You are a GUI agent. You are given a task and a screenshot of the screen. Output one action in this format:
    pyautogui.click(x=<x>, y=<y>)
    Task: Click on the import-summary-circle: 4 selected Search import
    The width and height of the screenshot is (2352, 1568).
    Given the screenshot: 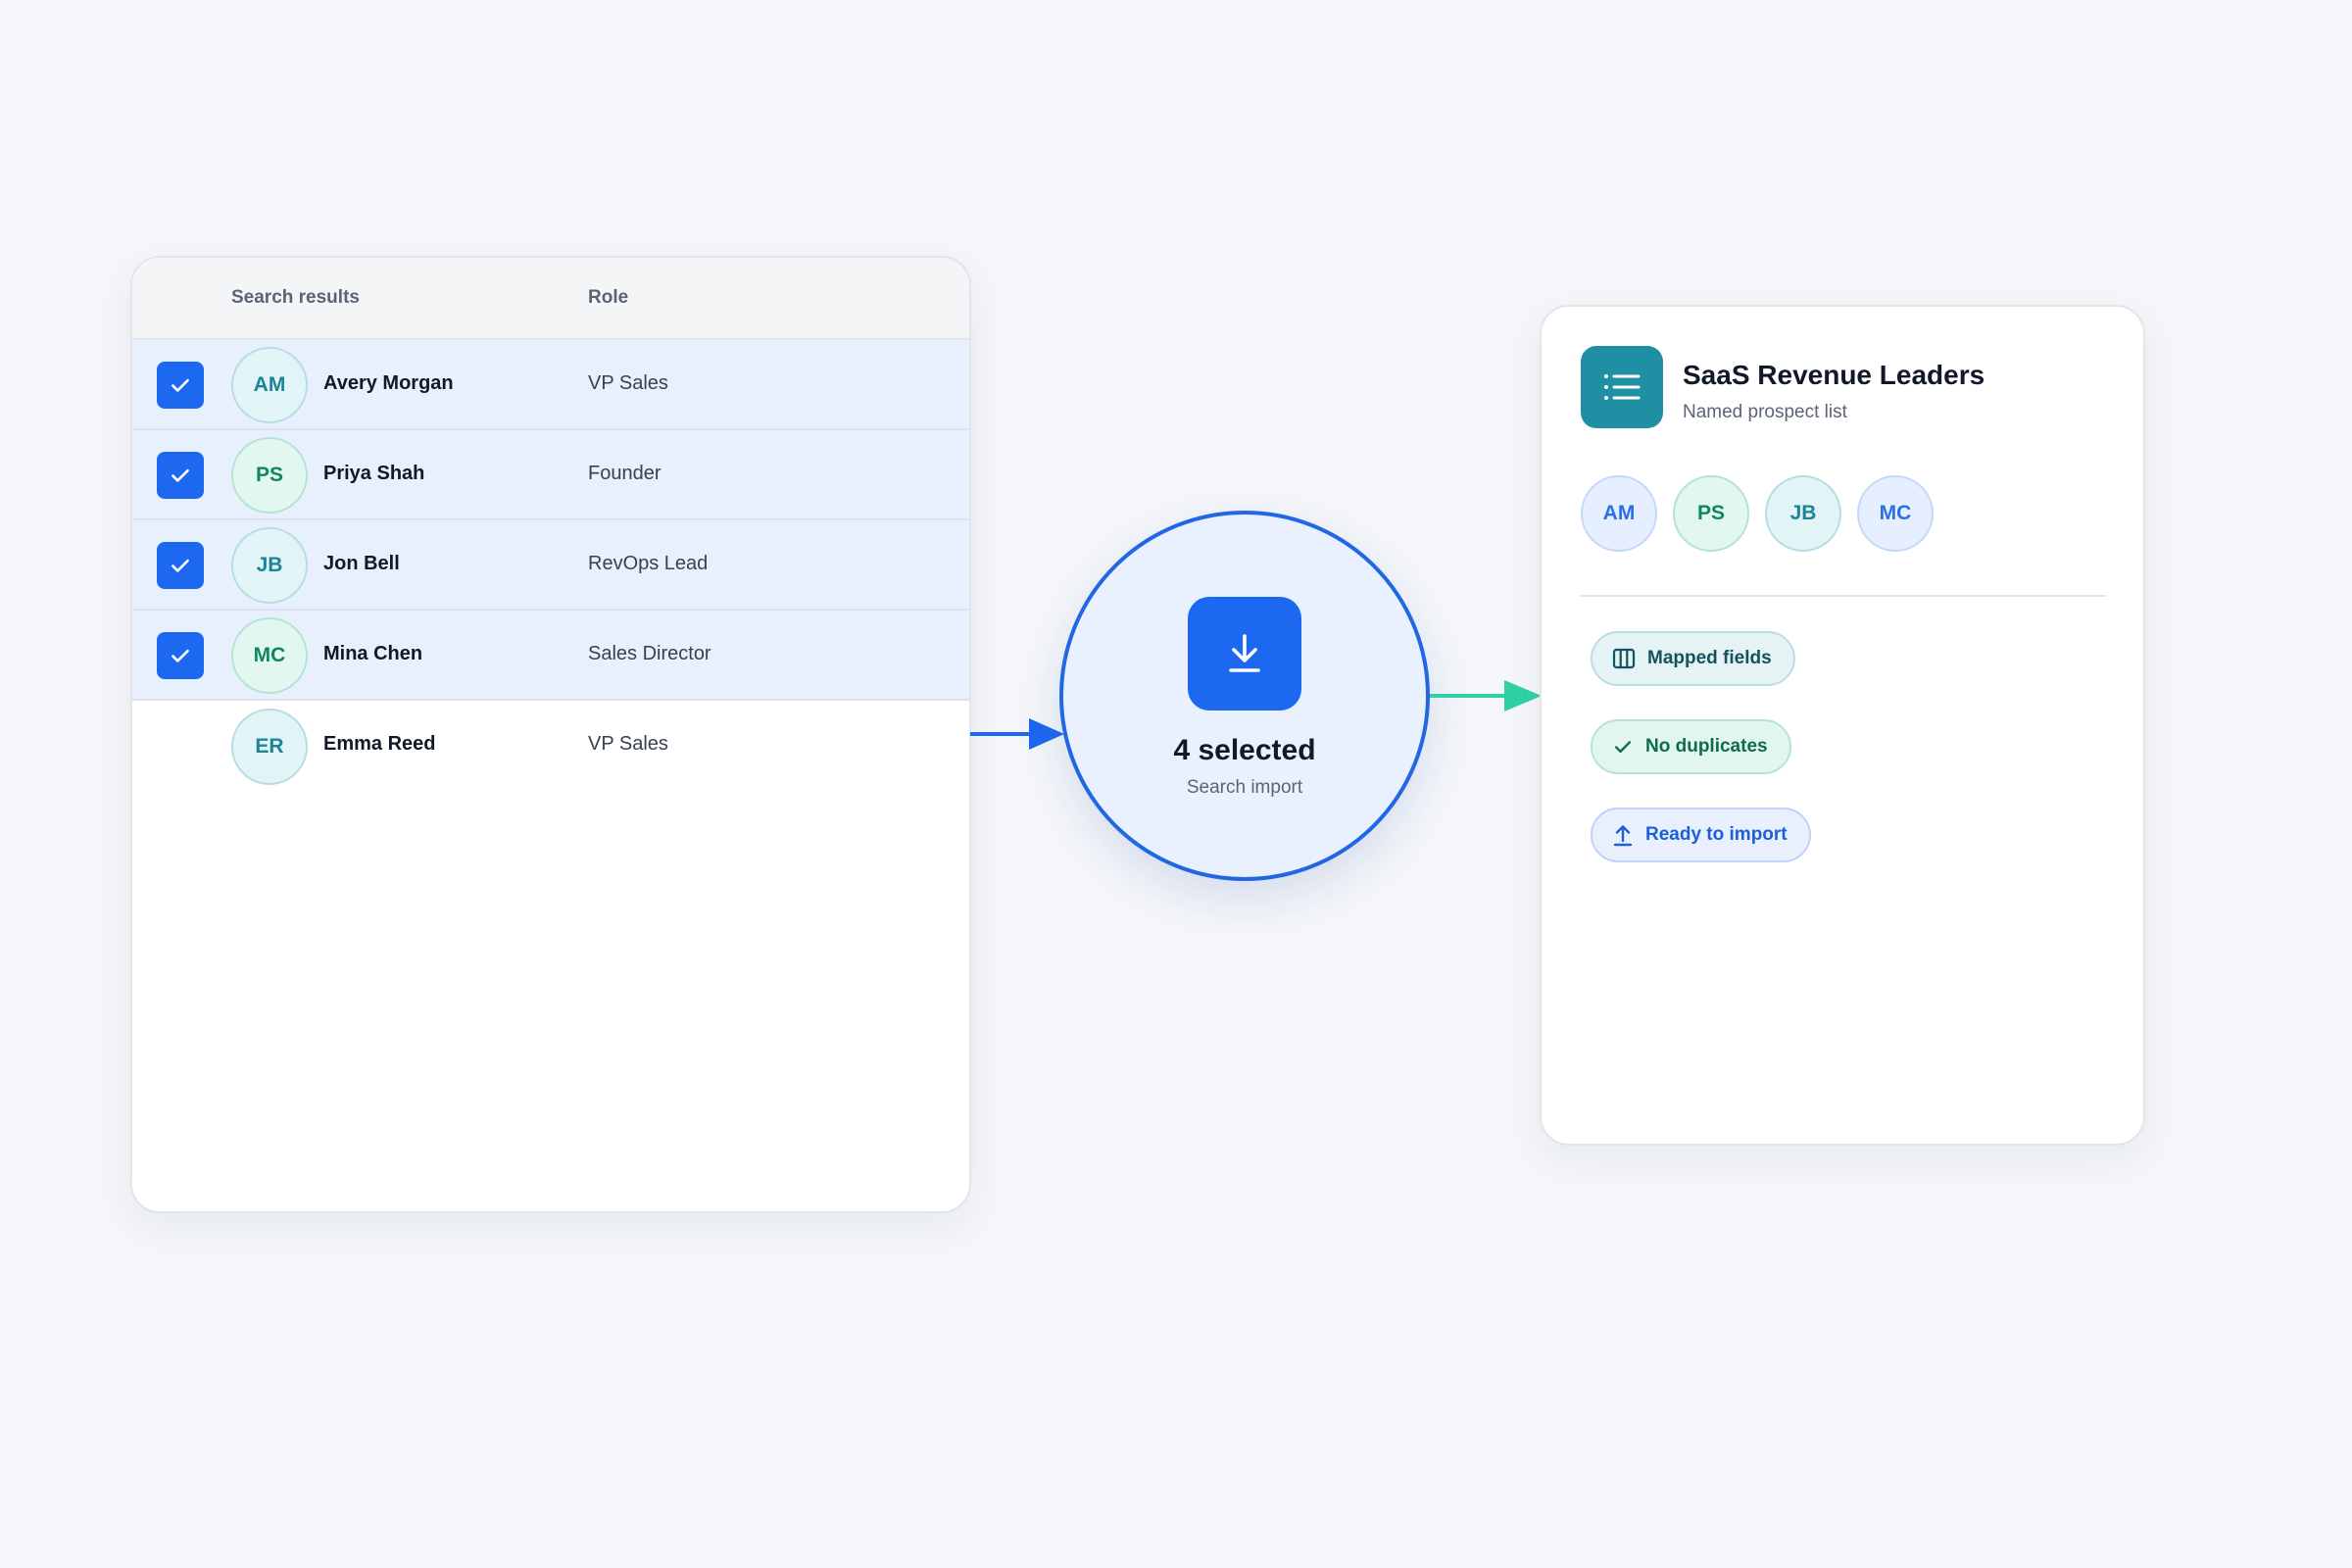 What is the action you would take?
    pyautogui.click(x=1244, y=696)
    